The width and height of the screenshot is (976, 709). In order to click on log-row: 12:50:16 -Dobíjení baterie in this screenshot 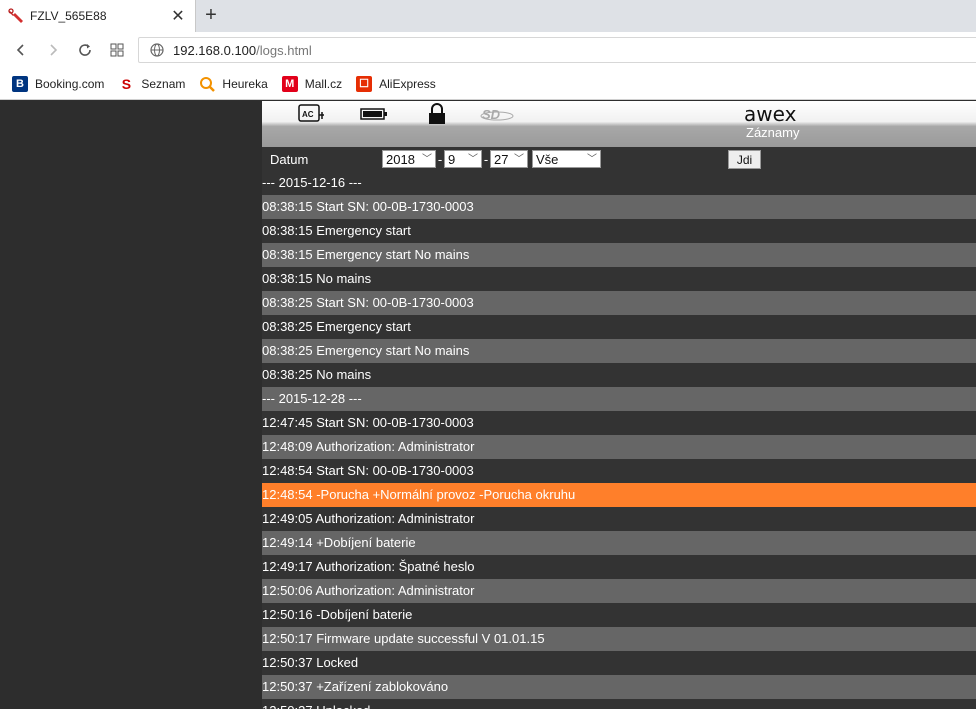, I will do `click(619, 615)`.